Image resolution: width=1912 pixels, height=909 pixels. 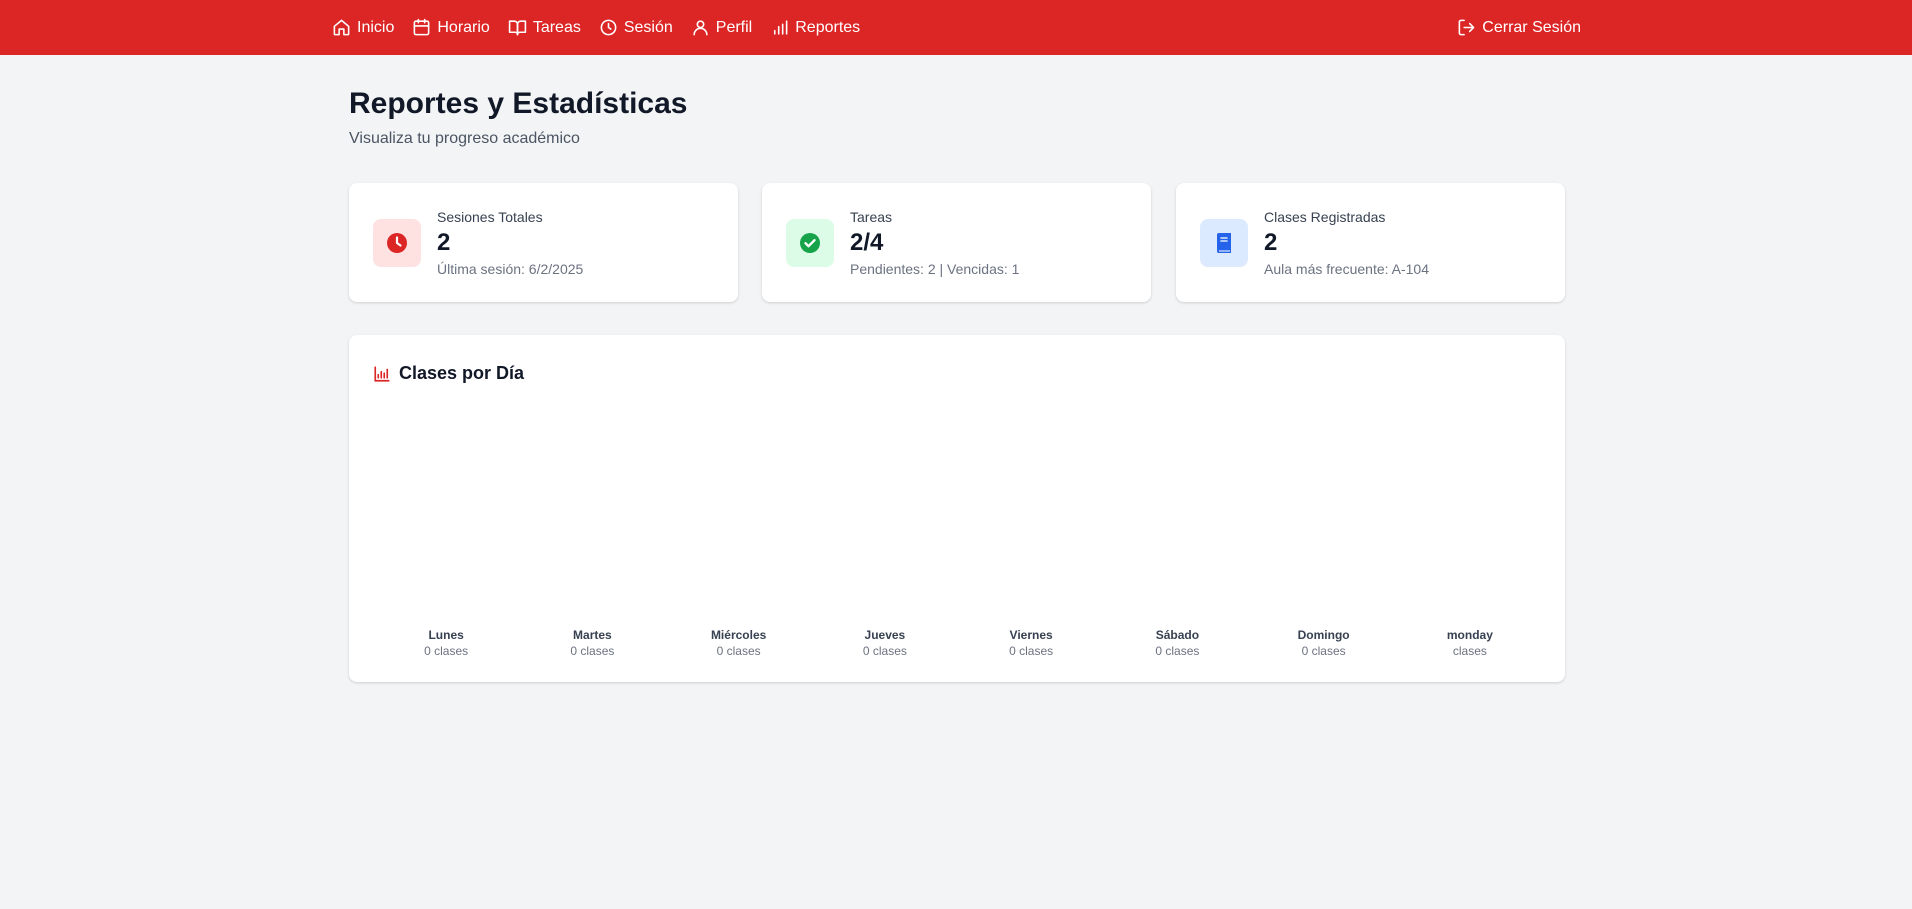 I want to click on day-label-column: monday clases, so click(x=1470, y=643).